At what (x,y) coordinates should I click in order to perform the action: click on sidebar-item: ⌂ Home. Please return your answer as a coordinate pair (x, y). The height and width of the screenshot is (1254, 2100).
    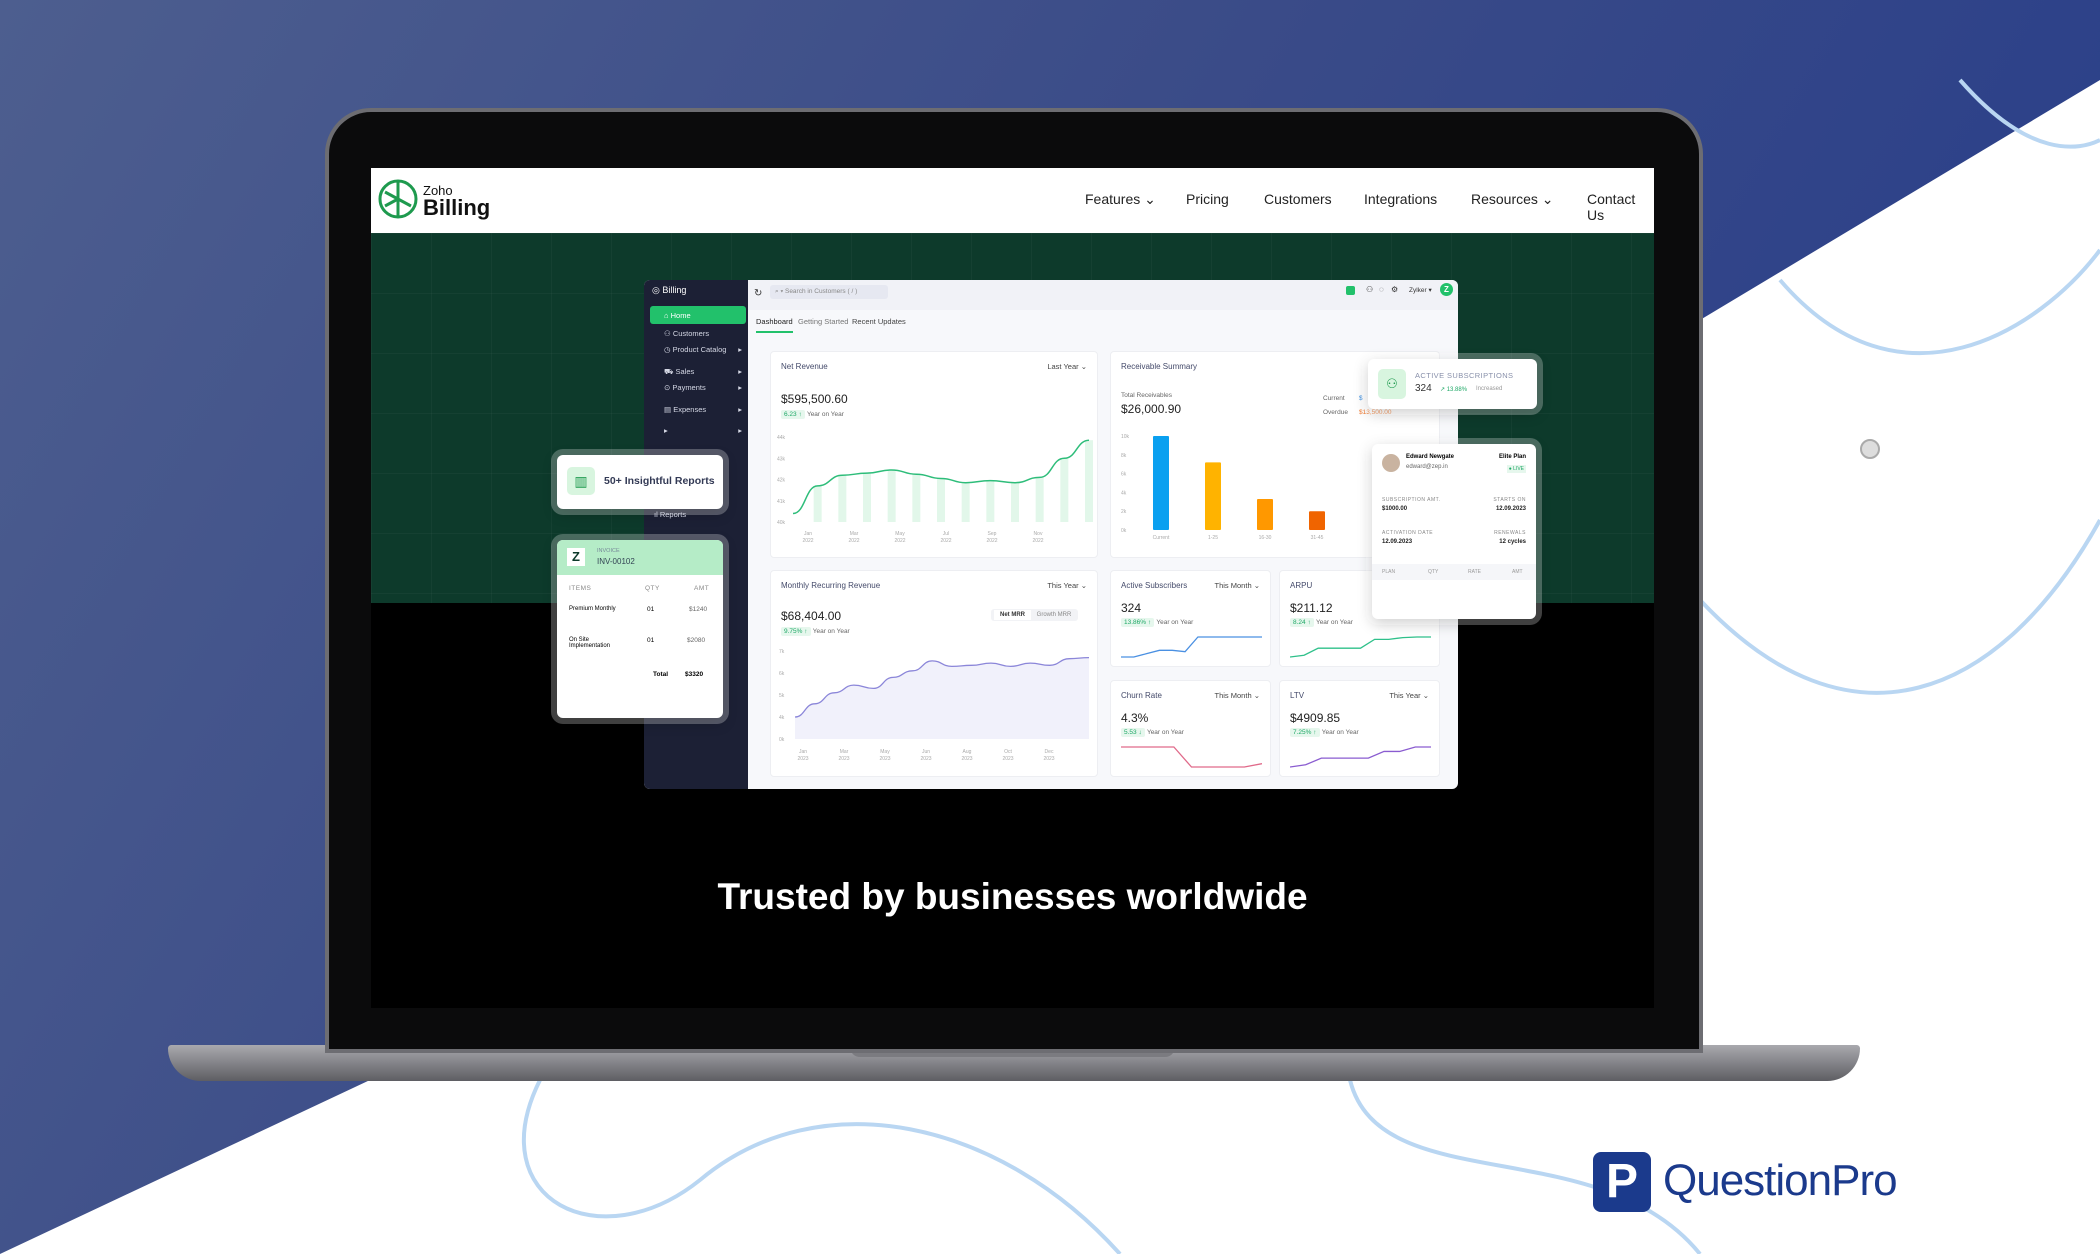
    Looking at the image, I should click on (698, 315).